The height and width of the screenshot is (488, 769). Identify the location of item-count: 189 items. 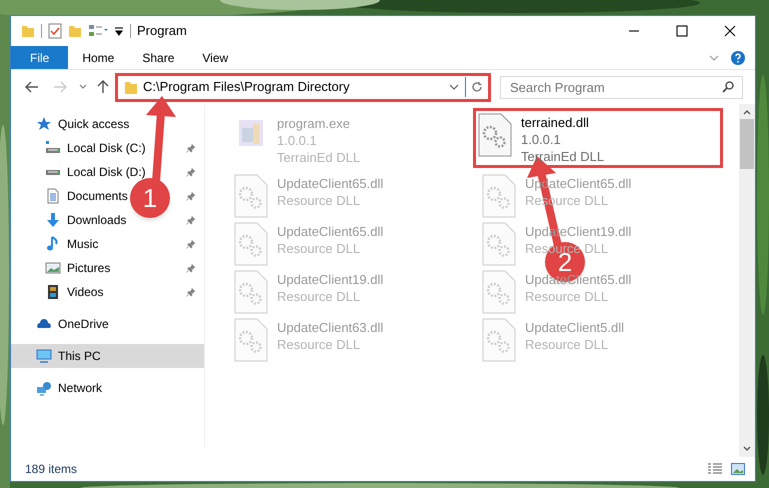
(51, 469).